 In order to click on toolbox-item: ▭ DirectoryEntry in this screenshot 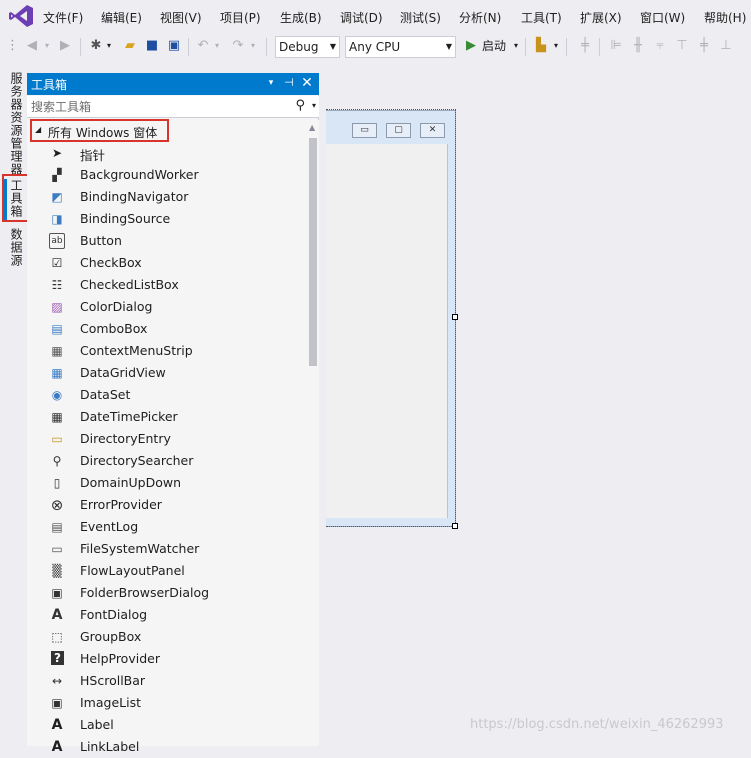, I will do `click(167, 439)`.